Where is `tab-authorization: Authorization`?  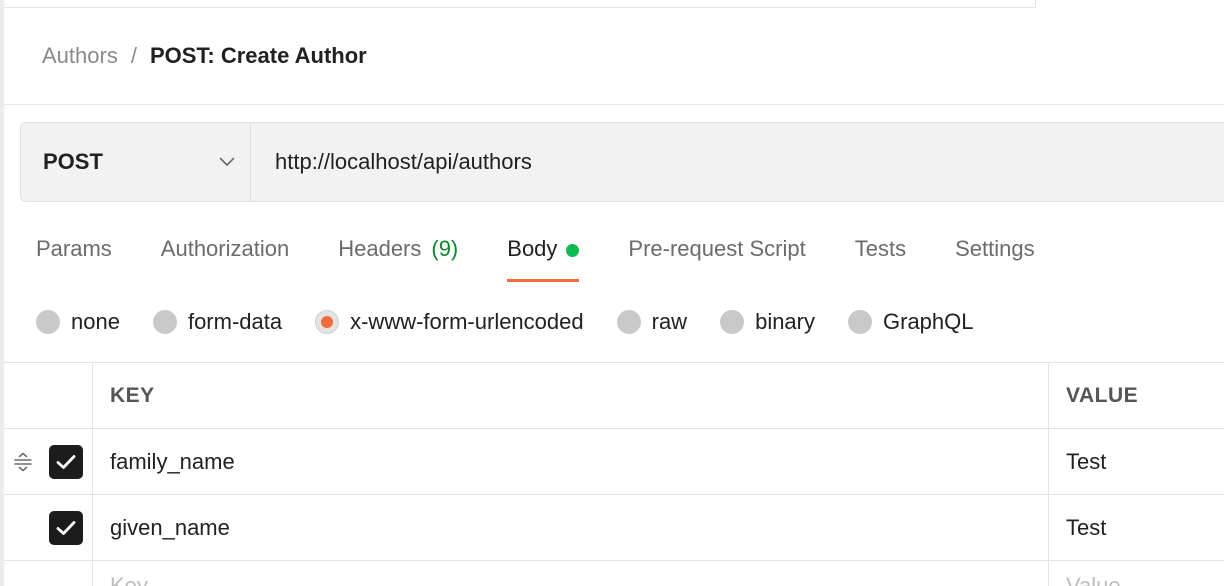
tab-authorization: Authorization is located at coordinates (225, 255).